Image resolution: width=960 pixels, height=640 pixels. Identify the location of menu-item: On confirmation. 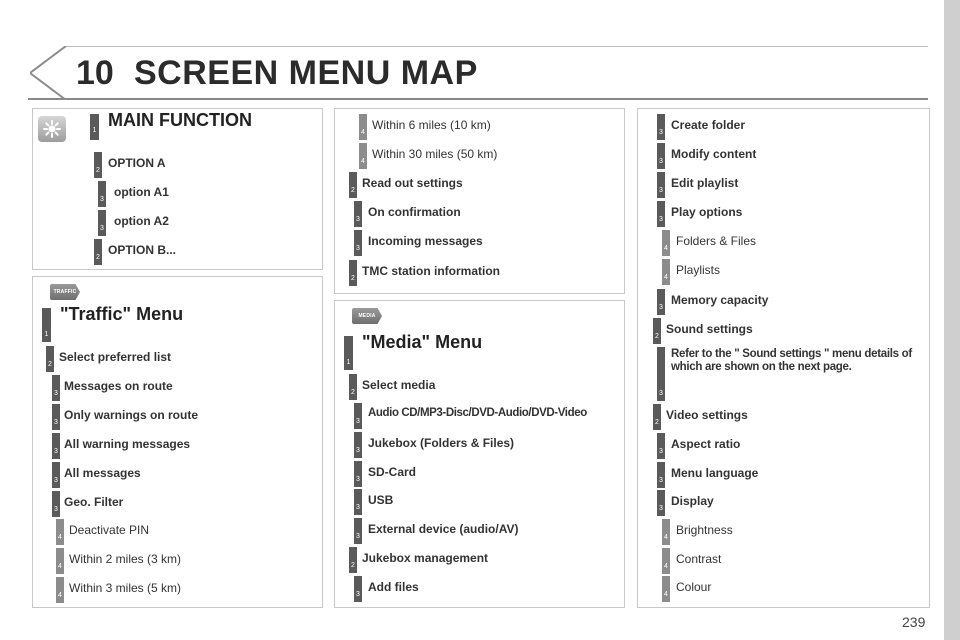
(414, 212).